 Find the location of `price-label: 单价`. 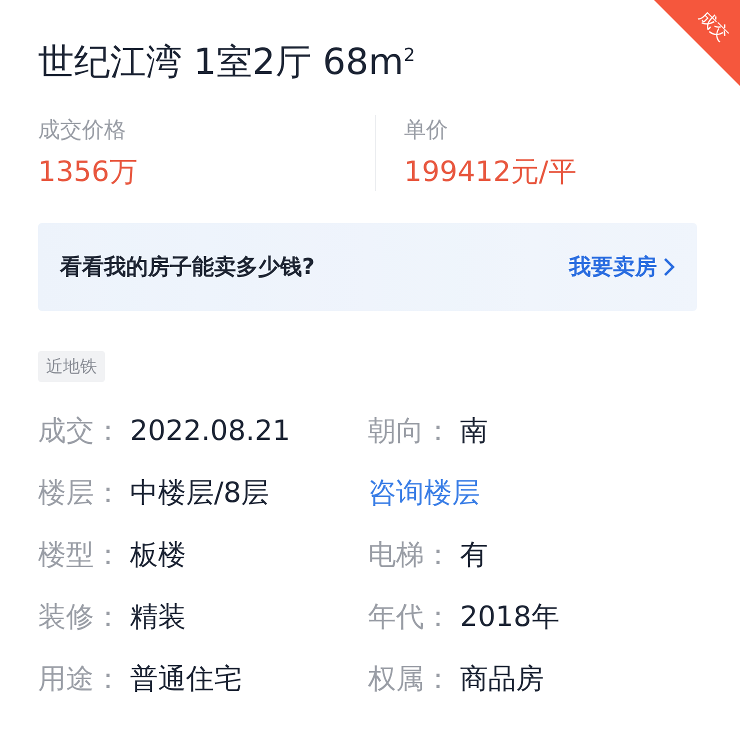

price-label: 单价 is located at coordinates (426, 131).